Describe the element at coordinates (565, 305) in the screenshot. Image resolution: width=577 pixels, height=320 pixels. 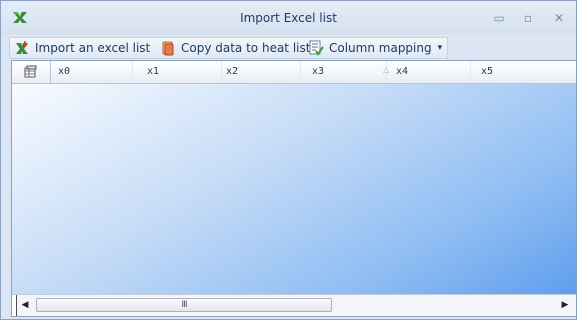
I see `scroll-right-arrow-icon: ▶` at that location.